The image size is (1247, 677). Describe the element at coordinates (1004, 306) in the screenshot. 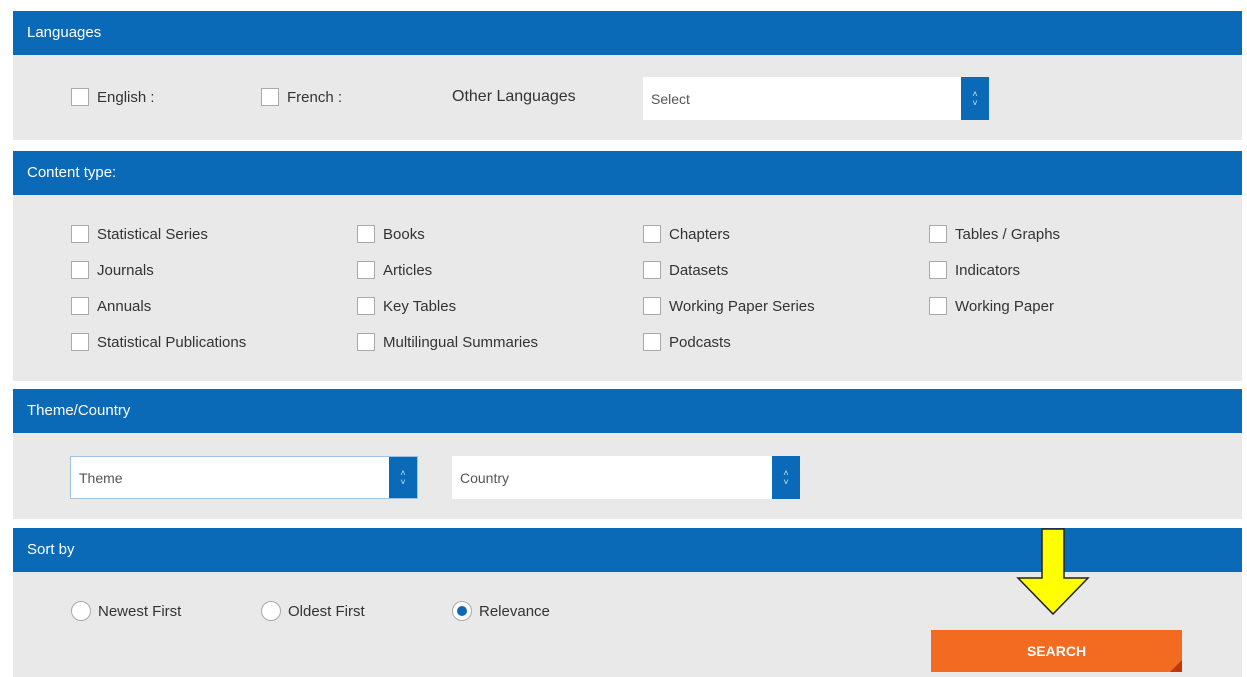

I see `content-type-label: Working Paper` at that location.